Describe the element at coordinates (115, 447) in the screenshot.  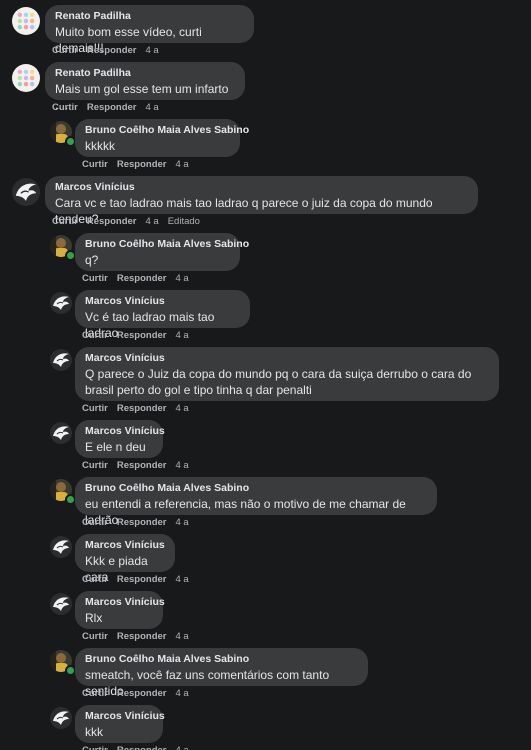
I see `comment-text: E ele n deu` at that location.